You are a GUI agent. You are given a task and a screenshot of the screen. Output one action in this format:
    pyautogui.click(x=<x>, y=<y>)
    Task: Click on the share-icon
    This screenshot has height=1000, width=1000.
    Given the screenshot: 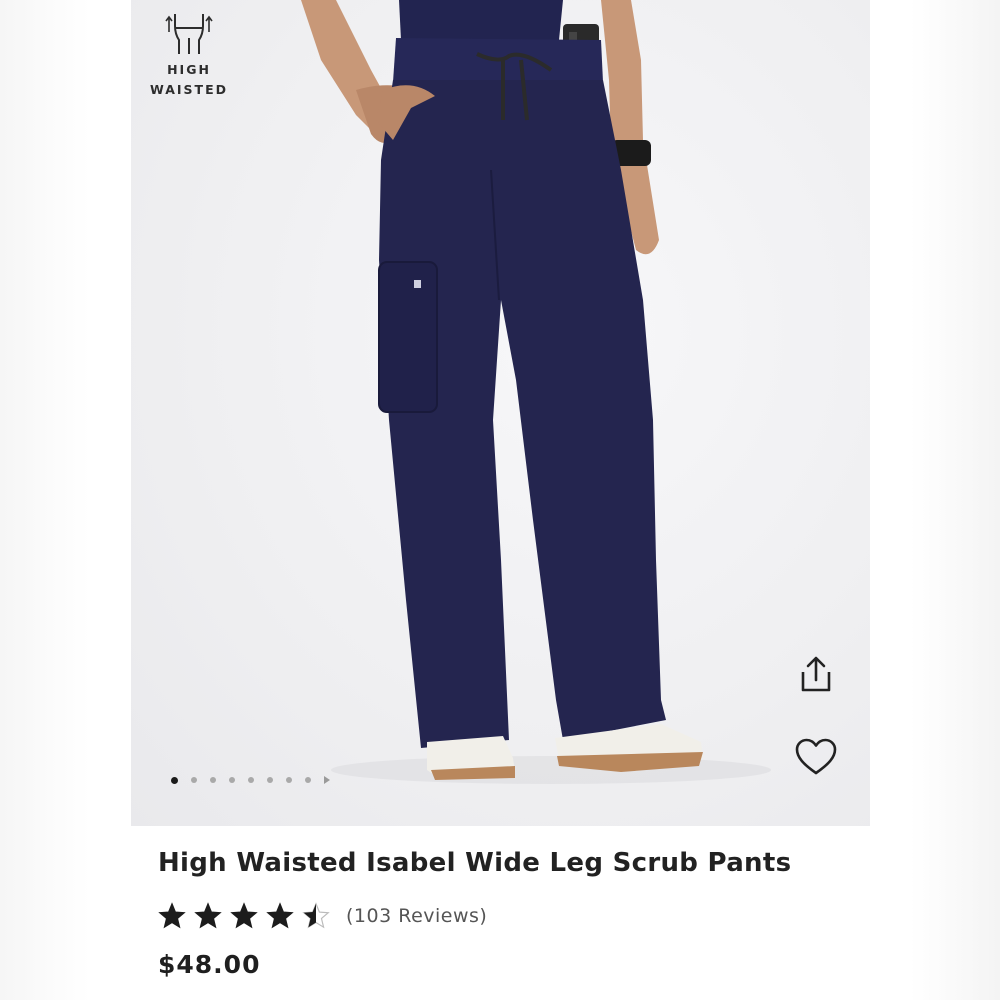 What is the action you would take?
    pyautogui.click(x=816, y=674)
    